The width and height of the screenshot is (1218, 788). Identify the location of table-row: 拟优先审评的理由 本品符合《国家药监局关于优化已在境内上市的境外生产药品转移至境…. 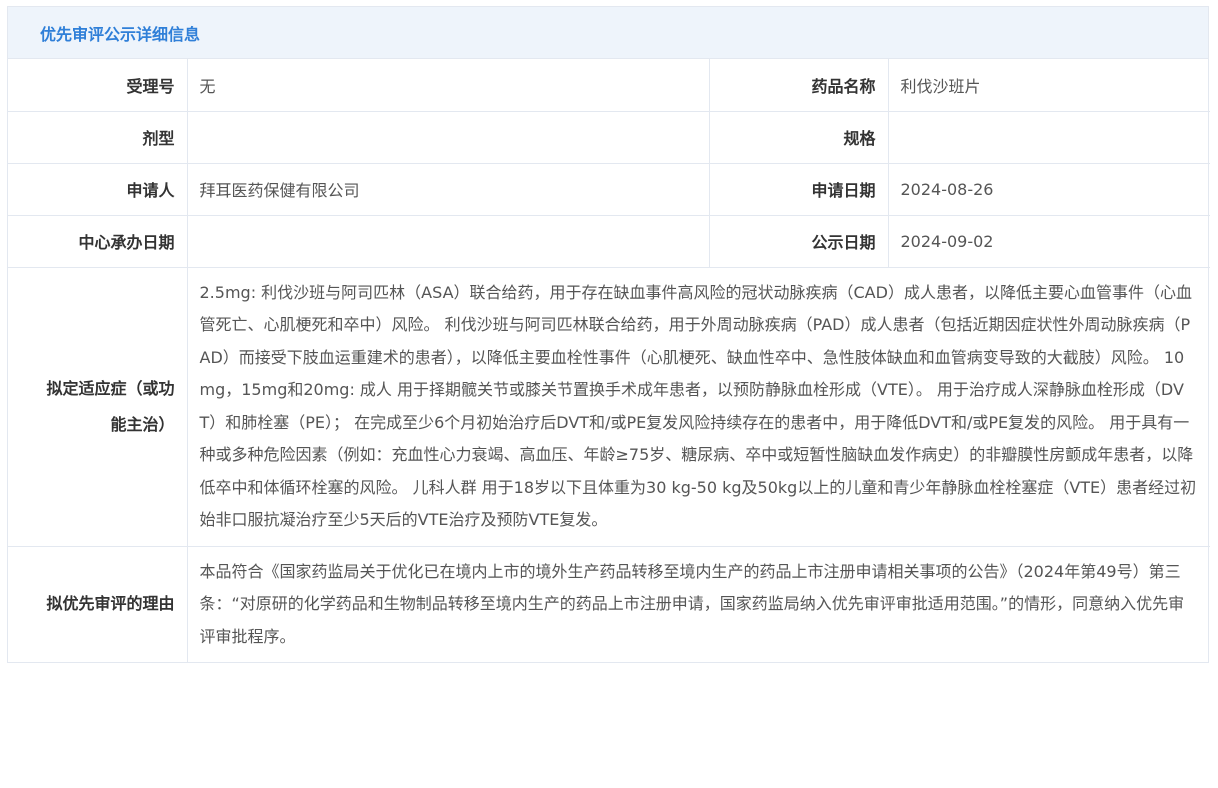
(609, 604).